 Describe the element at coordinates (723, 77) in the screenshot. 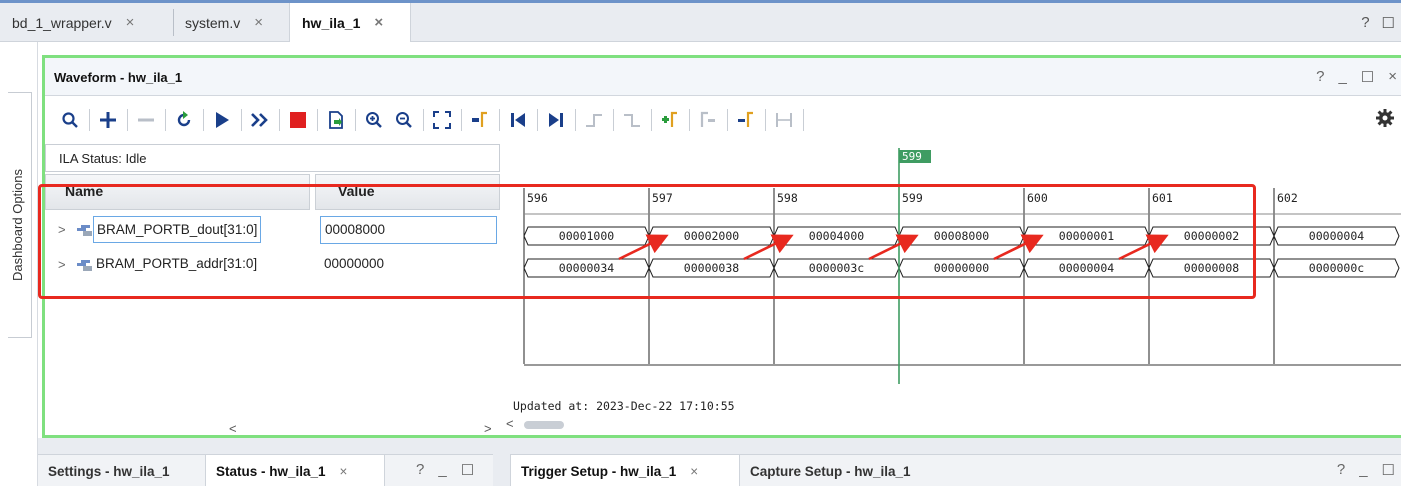

I see `waveform-title-bar: Waveform - hw_ila_1 ? _ ☐ ×` at that location.